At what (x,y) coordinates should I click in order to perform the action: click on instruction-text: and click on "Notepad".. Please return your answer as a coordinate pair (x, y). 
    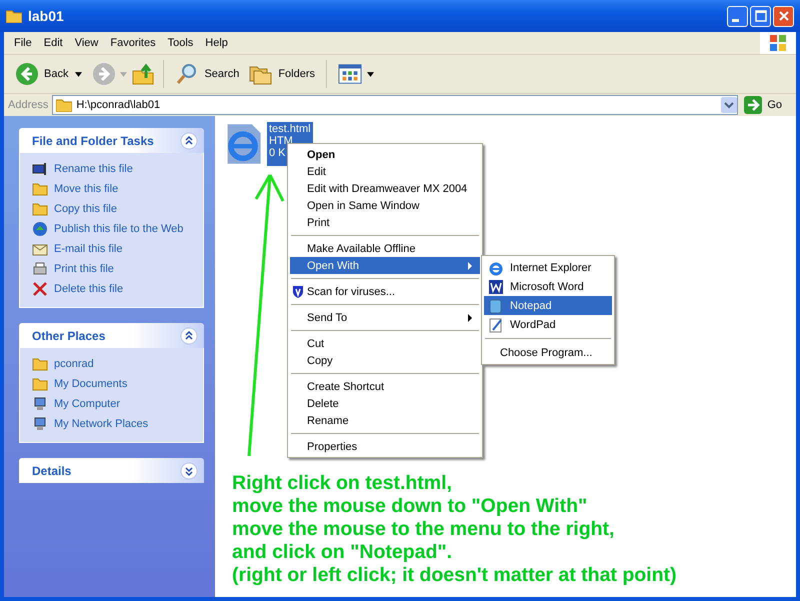
    Looking at the image, I should click on (343, 552).